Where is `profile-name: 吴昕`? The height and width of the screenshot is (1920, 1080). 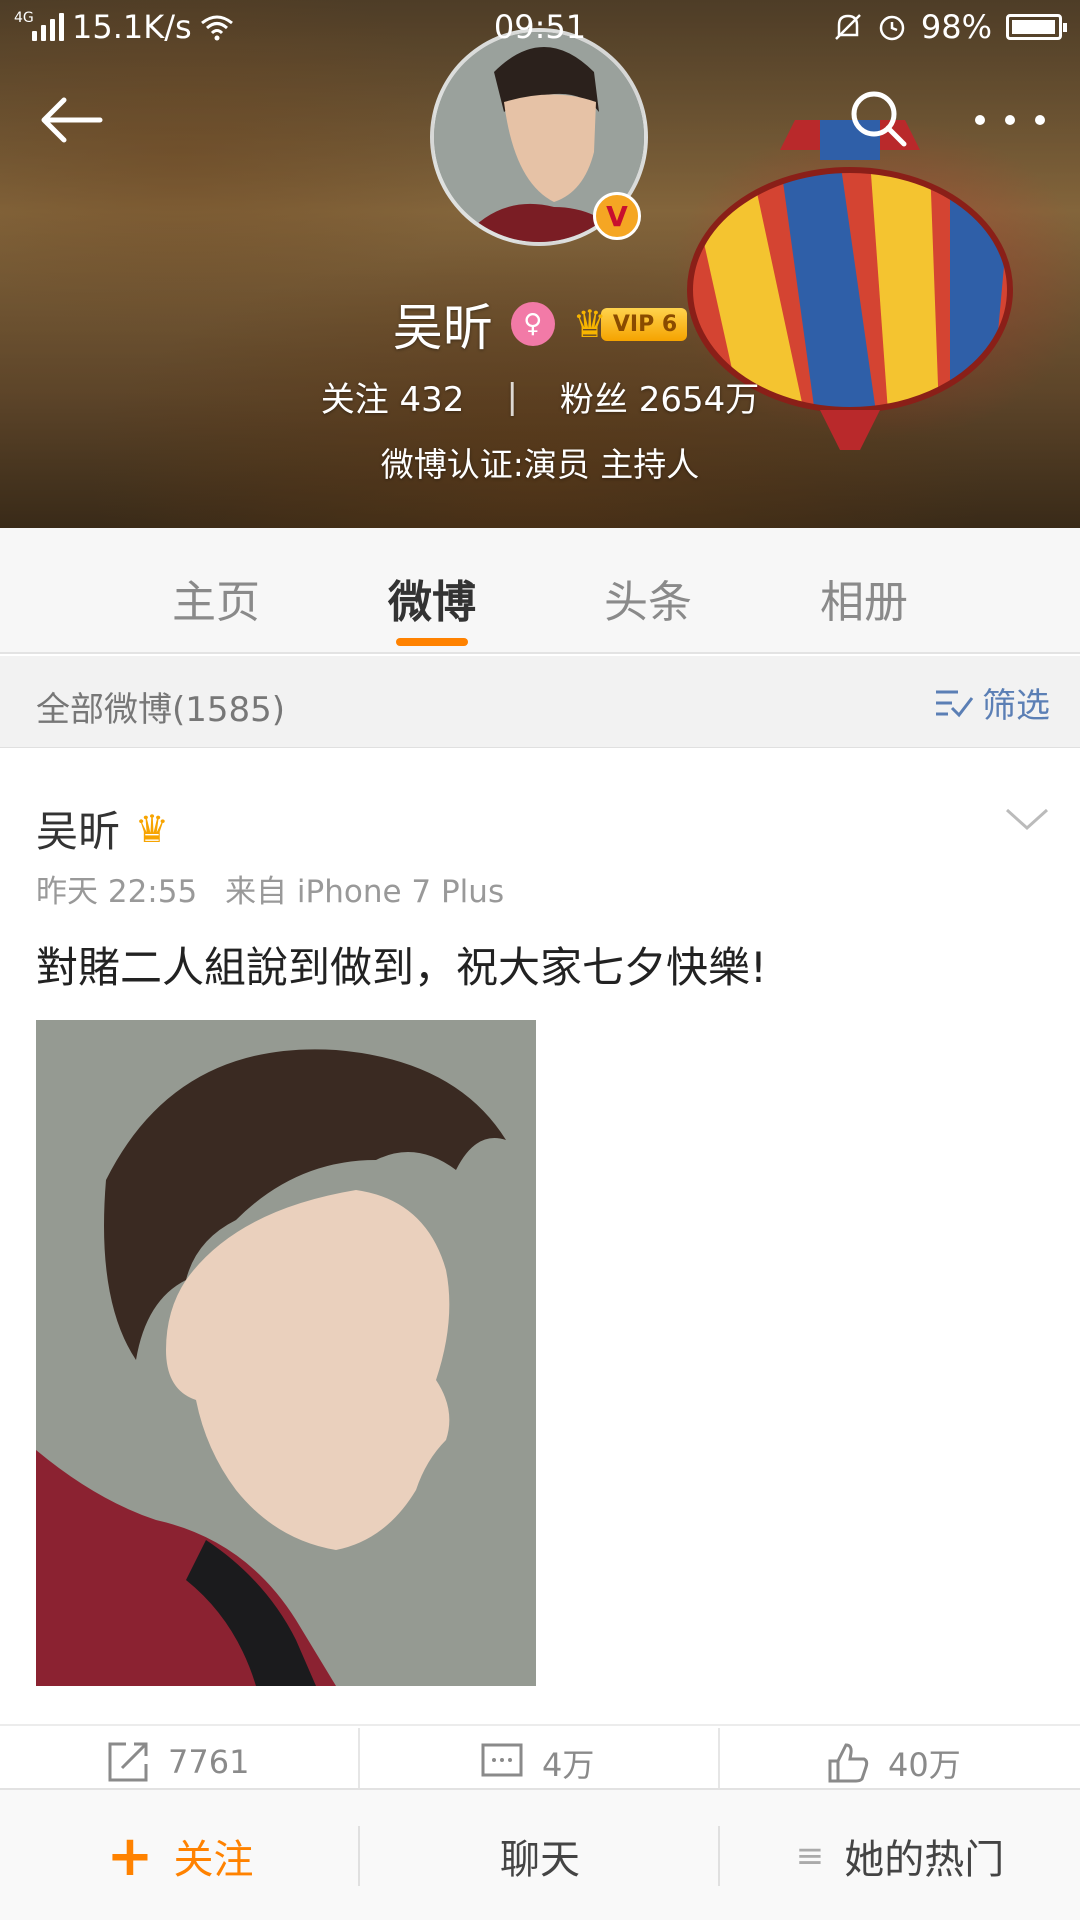 profile-name: 吴昕 is located at coordinates (442, 328).